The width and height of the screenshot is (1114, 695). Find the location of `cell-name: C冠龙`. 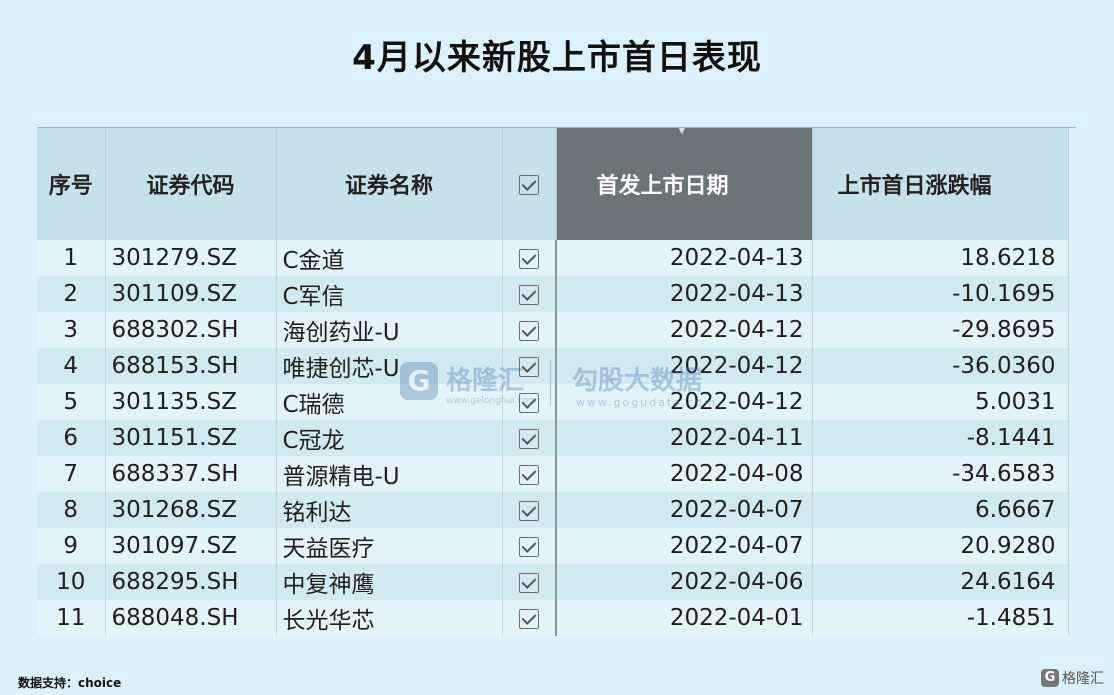

cell-name: C冠龙 is located at coordinates (389, 438).